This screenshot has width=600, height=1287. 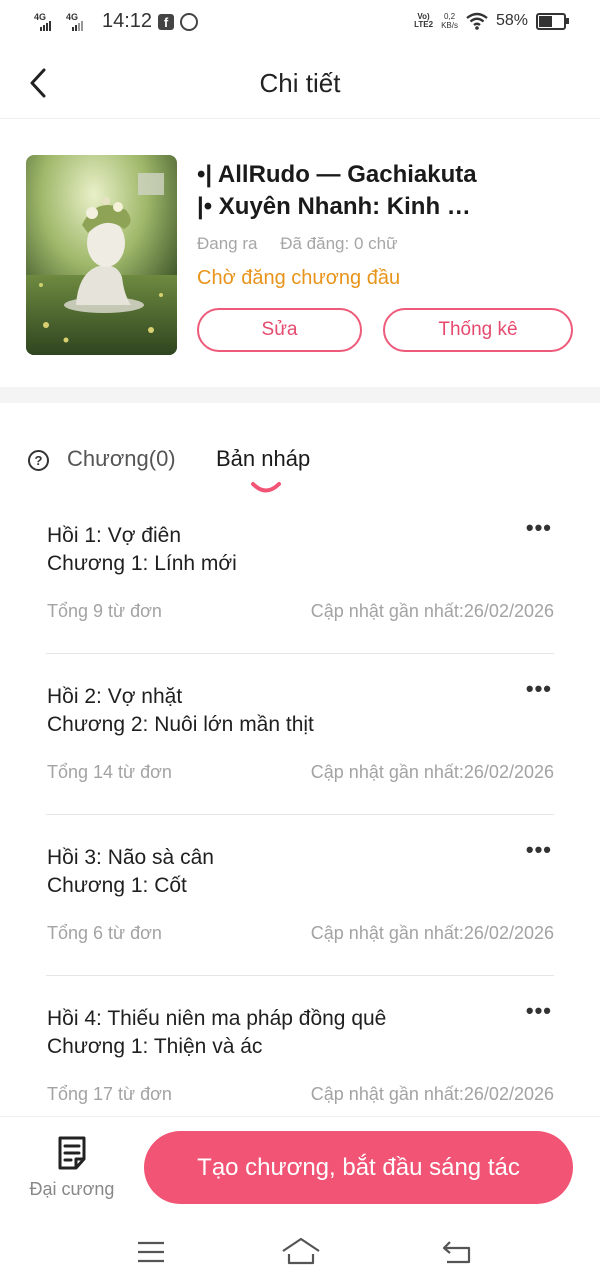 I want to click on draft-arc: Hồi 3: Não sà cân, so click(x=130, y=857).